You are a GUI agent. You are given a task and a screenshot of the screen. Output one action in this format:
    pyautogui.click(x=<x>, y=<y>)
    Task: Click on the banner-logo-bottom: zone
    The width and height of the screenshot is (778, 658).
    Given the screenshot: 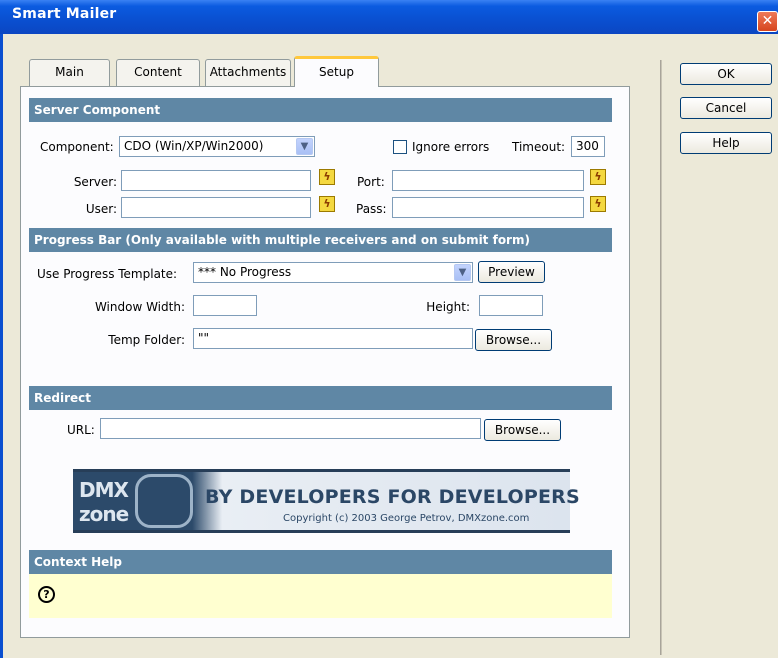 What is the action you would take?
    pyautogui.click(x=104, y=514)
    